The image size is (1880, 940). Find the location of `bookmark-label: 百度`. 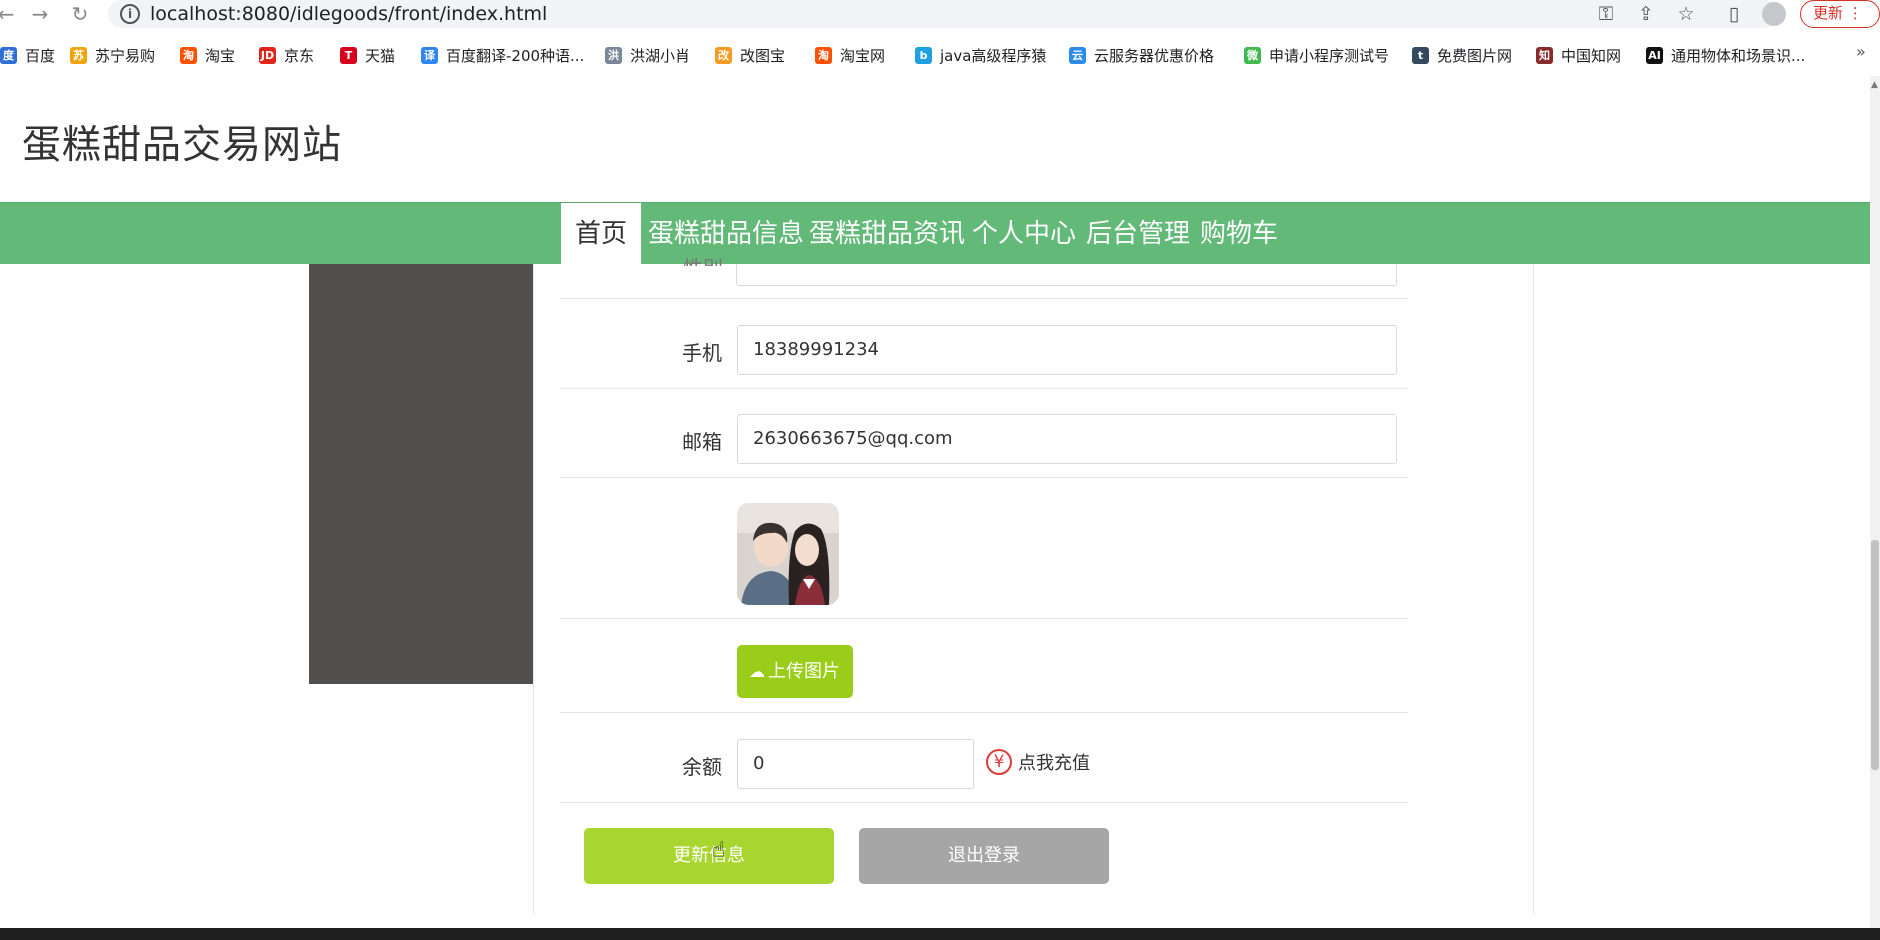

bookmark-label: 百度 is located at coordinates (40, 55).